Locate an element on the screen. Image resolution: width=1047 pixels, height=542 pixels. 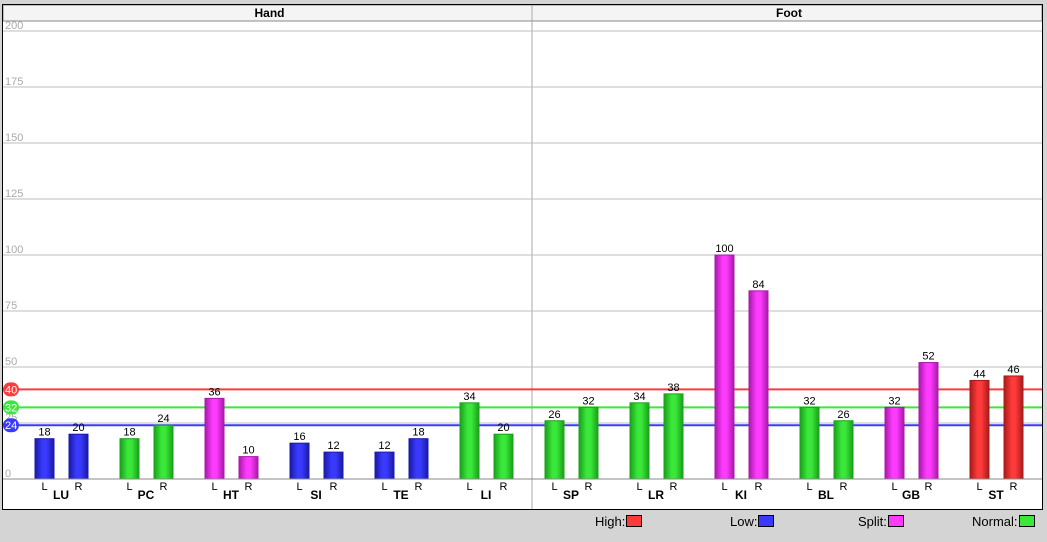
bar-te-r is located at coordinates (418, 459).